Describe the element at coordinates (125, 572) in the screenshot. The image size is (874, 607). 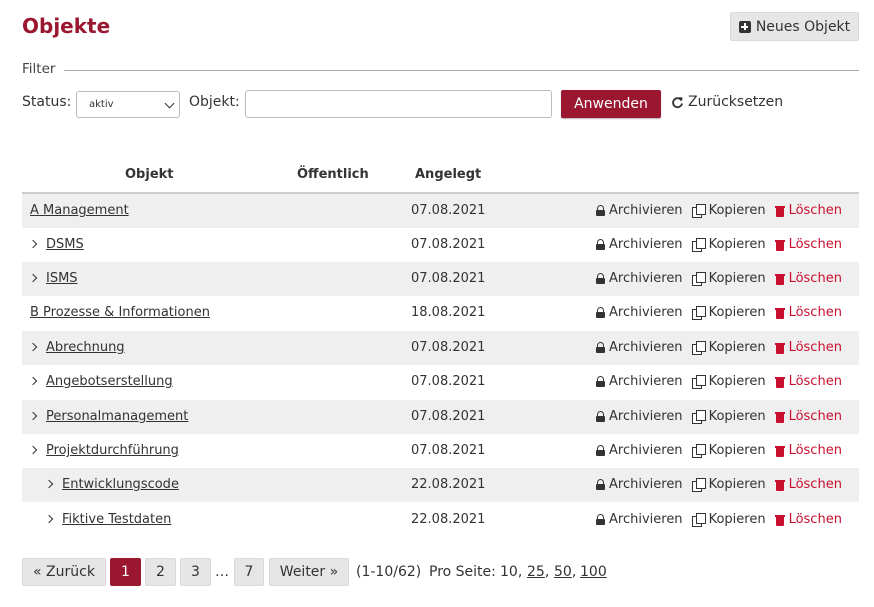
I see `page-1-button: 1` at that location.